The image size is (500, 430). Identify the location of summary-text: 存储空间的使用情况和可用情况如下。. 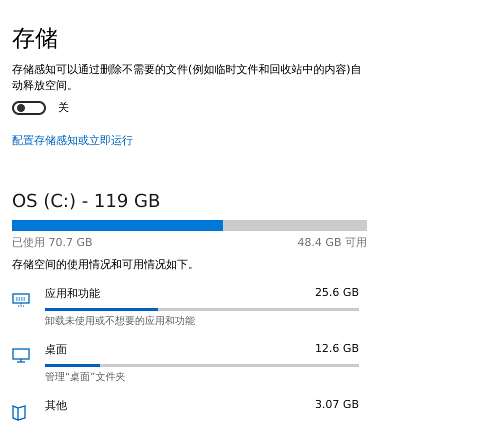
(106, 264).